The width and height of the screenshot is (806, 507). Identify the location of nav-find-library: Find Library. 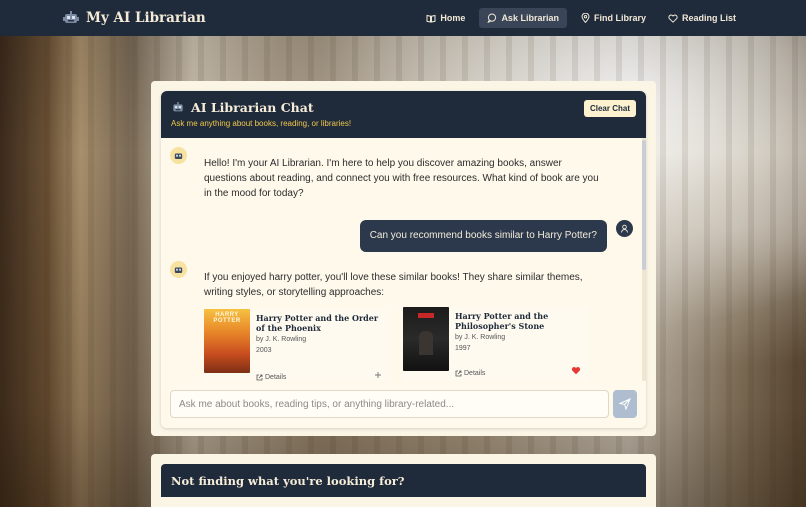
(613, 18).